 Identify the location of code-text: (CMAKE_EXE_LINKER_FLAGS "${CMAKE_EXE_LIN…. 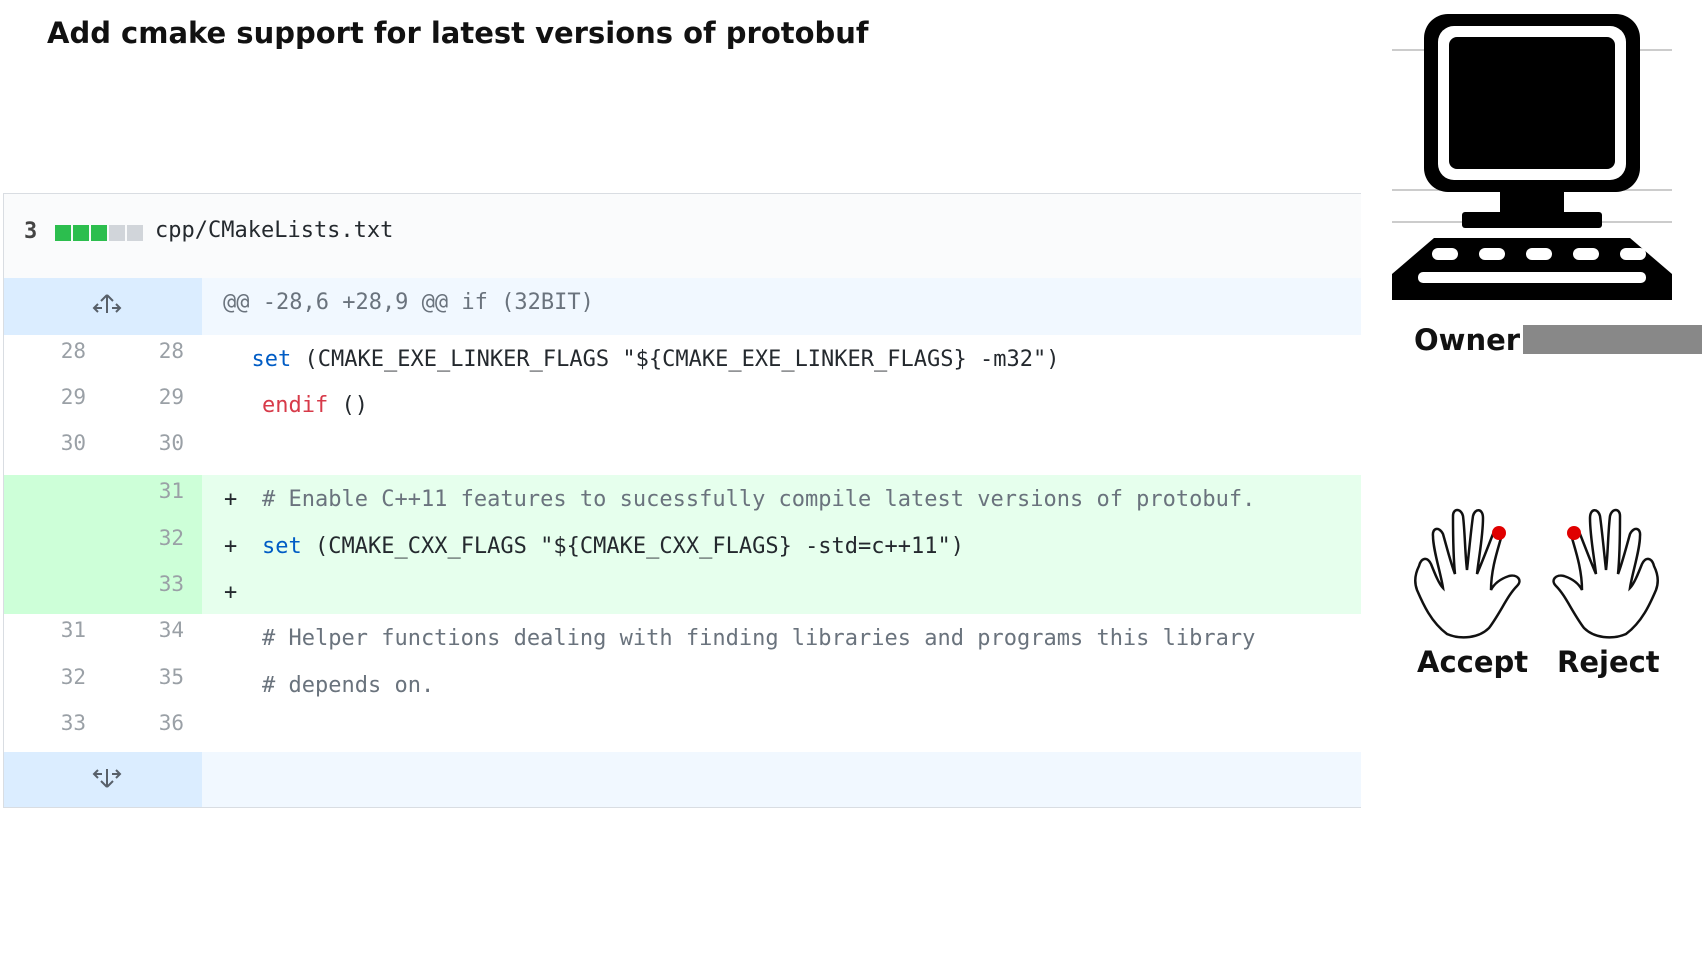
(675, 359).